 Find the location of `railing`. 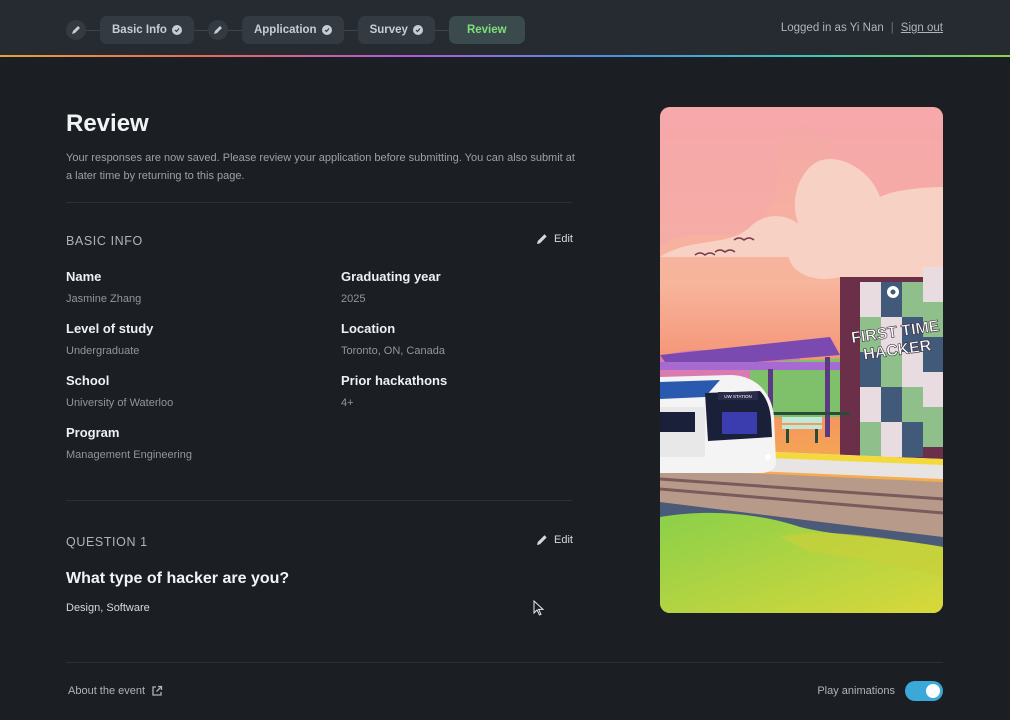

railing is located at coordinates (810, 413).